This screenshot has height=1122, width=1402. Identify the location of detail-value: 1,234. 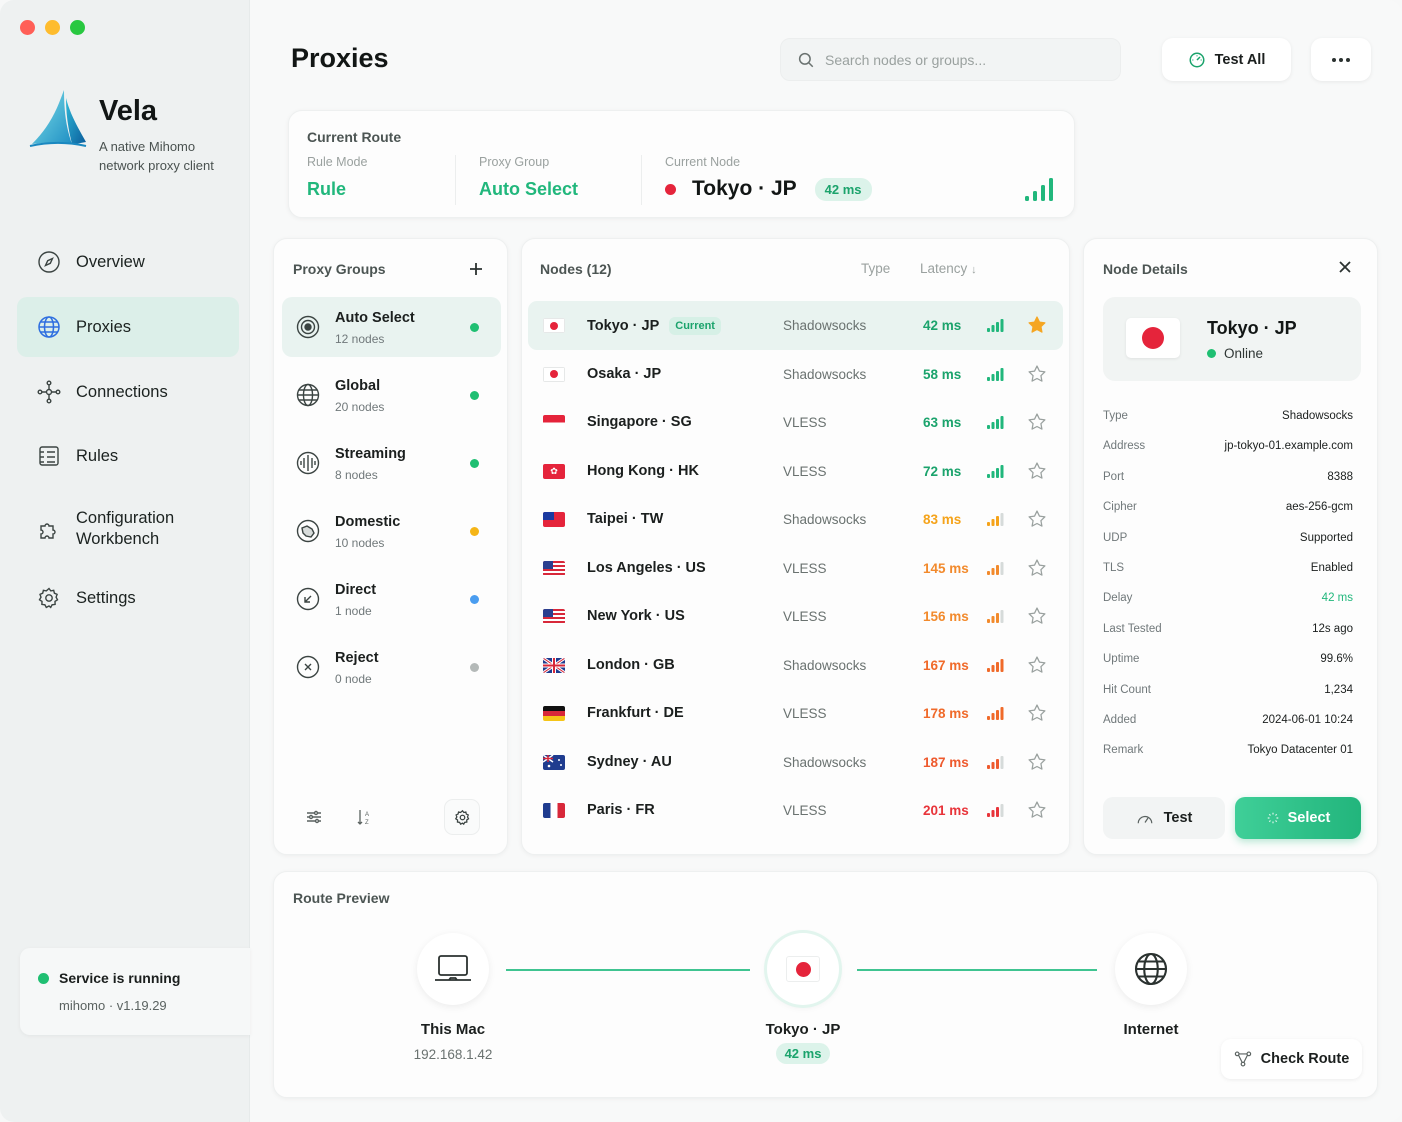
(1338, 689).